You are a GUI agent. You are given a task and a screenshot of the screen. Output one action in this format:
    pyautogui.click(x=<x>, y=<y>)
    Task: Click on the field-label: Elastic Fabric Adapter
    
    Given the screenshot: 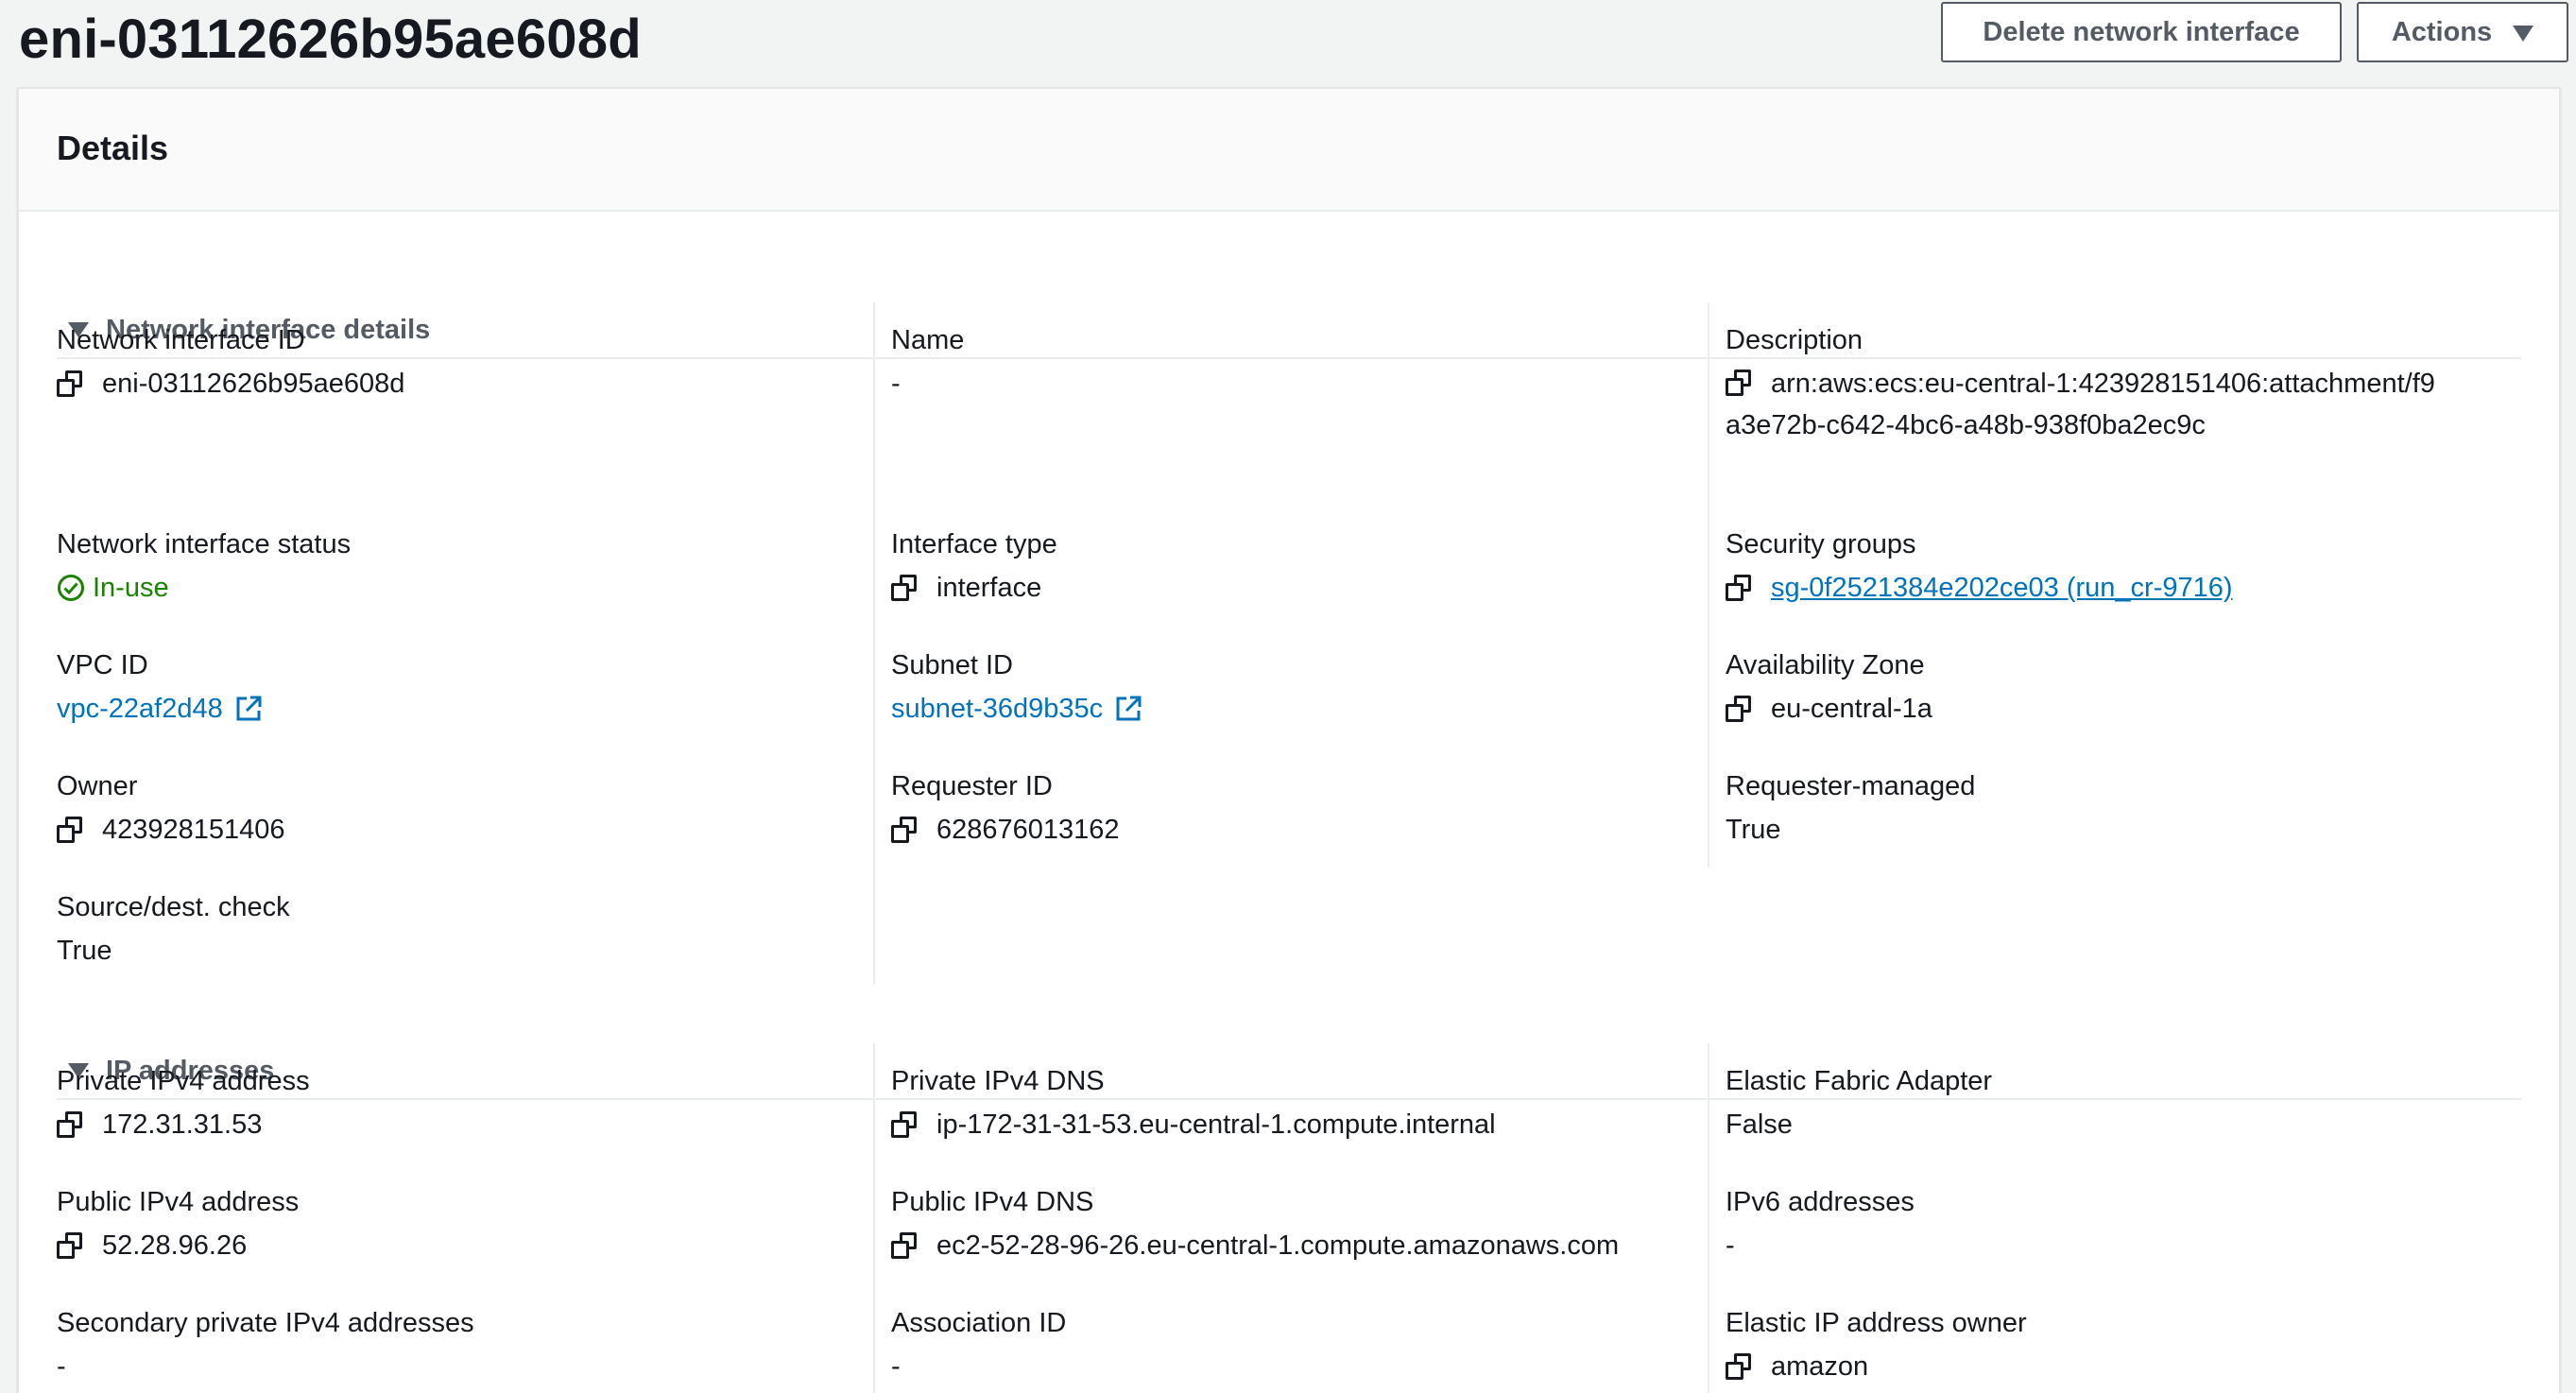 What is the action you would take?
    pyautogui.click(x=1859, y=1081)
    